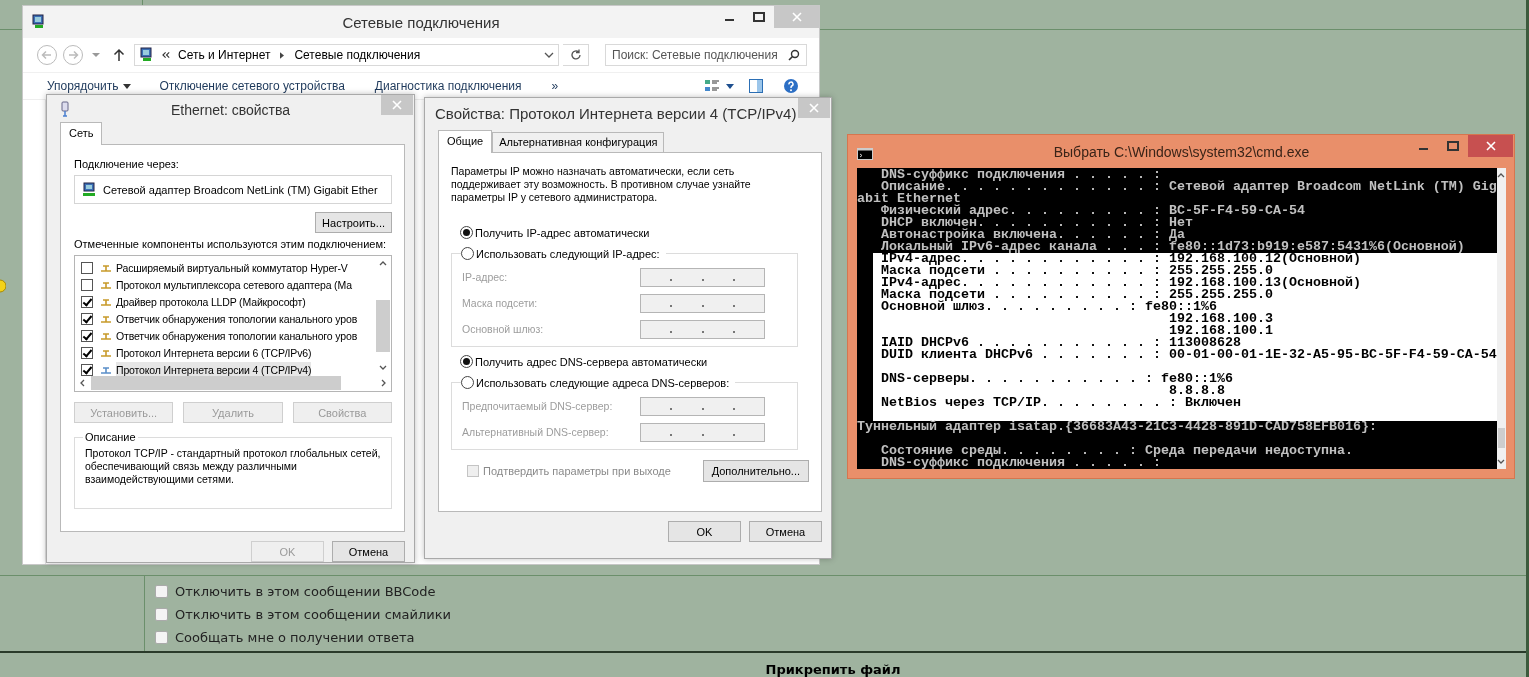 This screenshot has width=1529, height=677. Describe the element at coordinates (568, 253) in the screenshot. I see `radio-label: Использовать следующий IP-адрес:` at that location.